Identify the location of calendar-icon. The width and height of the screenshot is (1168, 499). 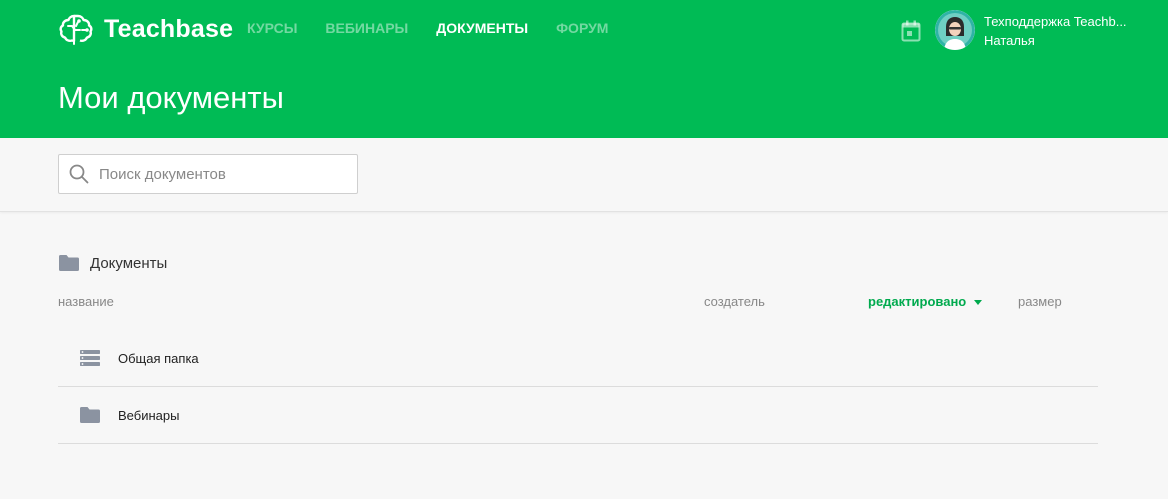
(911, 31).